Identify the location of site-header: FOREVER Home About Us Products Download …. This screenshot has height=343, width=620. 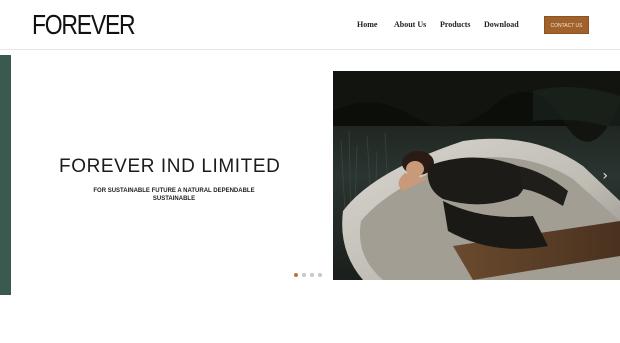
(310, 25).